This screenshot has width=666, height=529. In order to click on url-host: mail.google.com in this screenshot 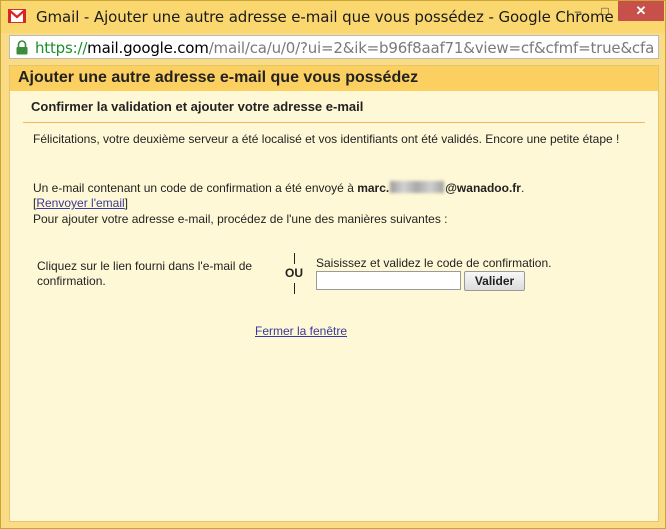, I will do `click(148, 48)`.